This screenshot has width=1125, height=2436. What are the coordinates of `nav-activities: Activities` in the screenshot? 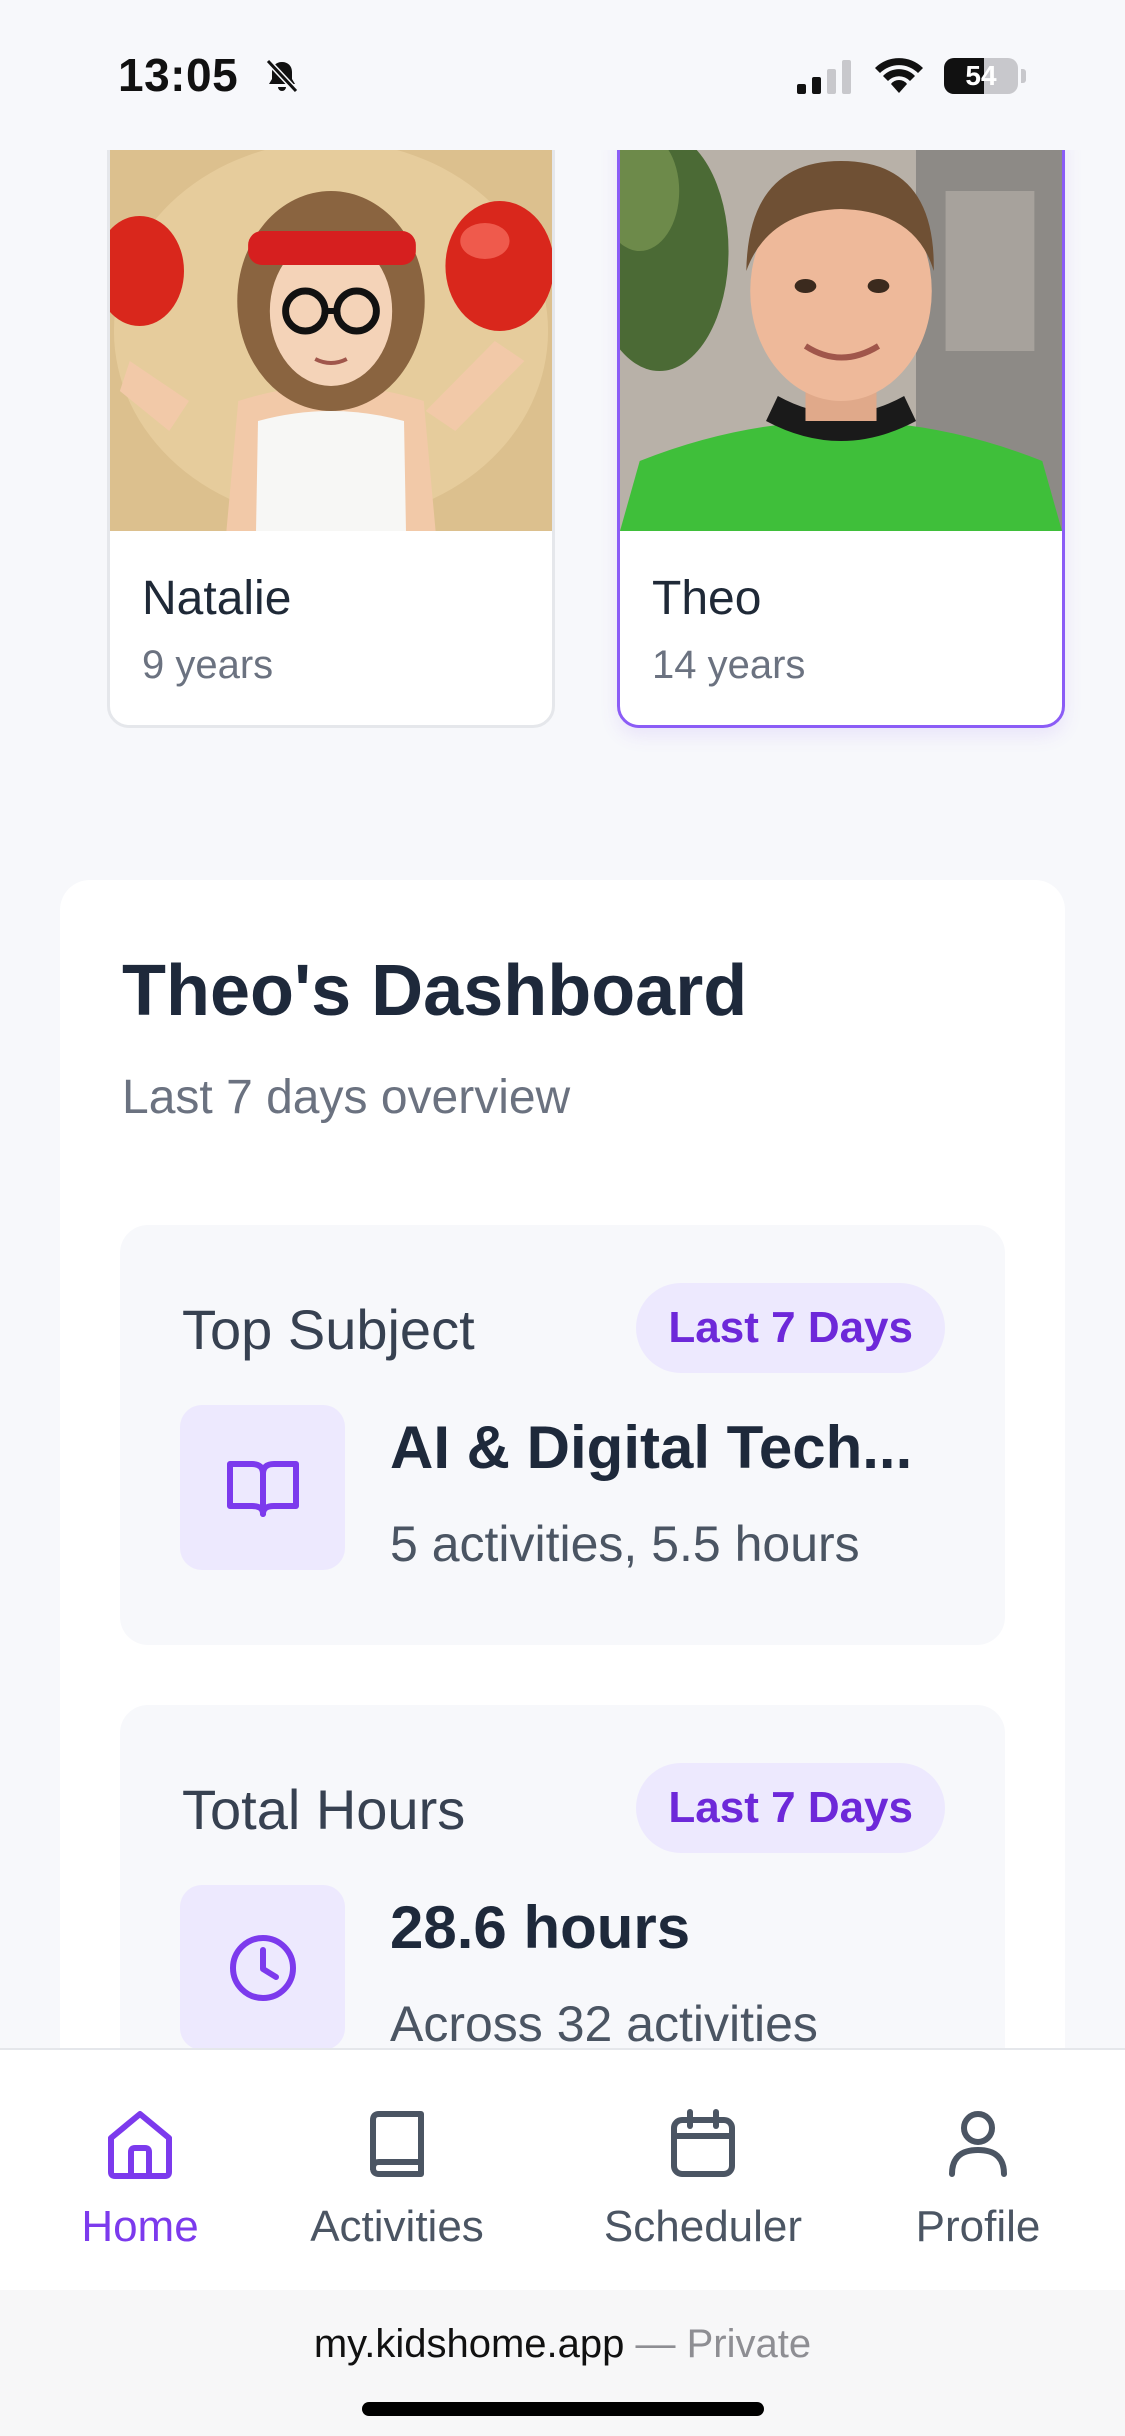 It's located at (397, 2170).